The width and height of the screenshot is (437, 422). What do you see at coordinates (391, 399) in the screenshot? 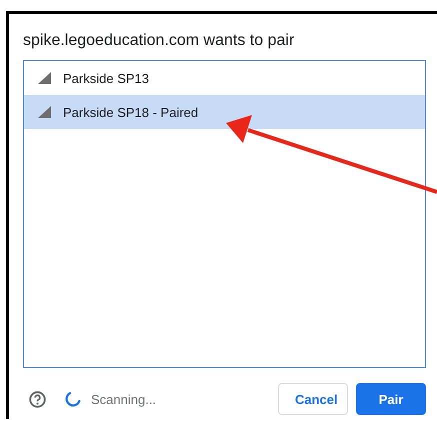
I see `pair-button: Pair` at bounding box center [391, 399].